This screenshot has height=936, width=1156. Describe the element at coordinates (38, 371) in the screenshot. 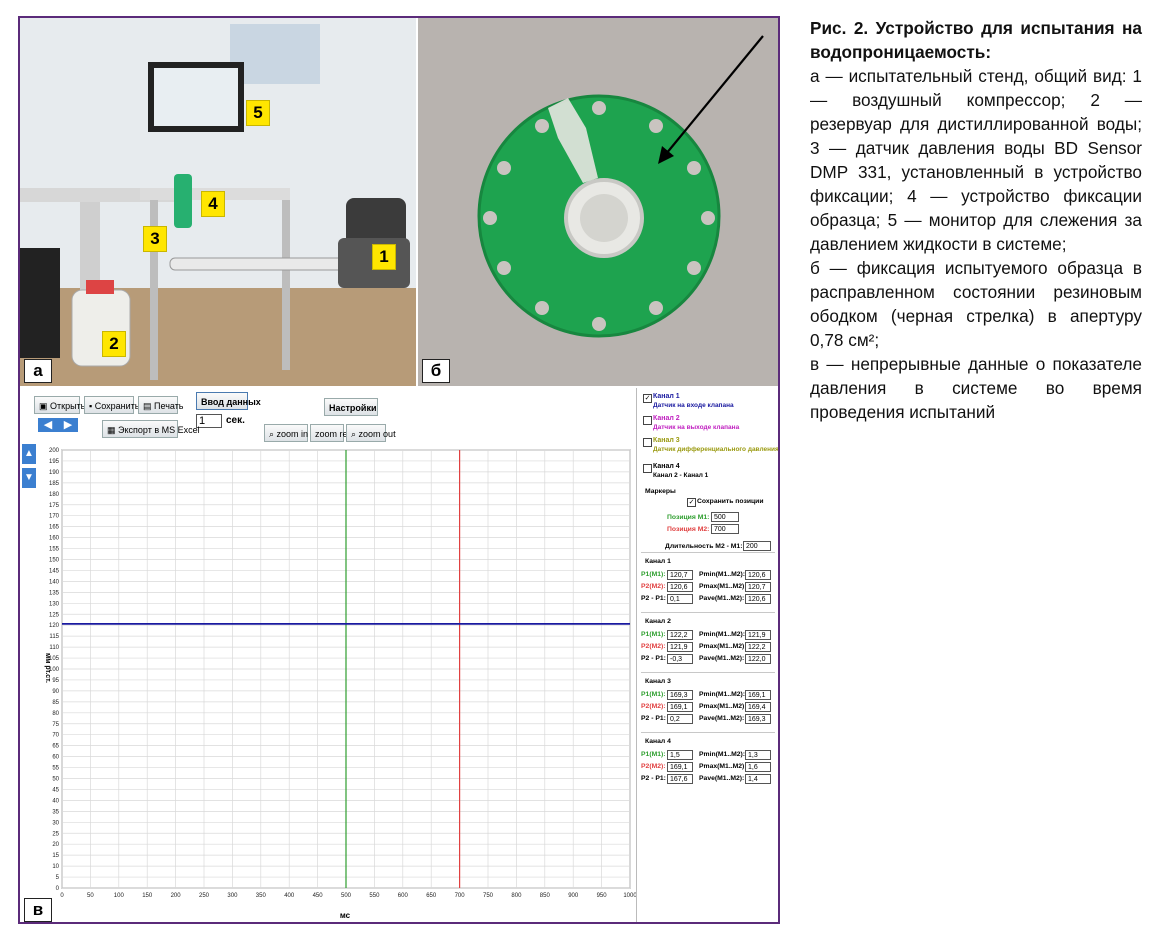

I see `panel-label-a: а` at that location.